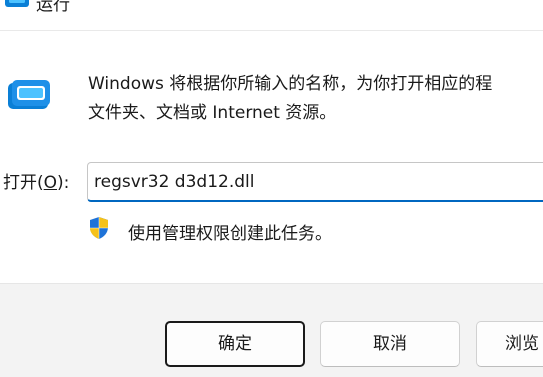  What do you see at coordinates (230, 234) in the screenshot?
I see `admin-note: 使用管理权限创建此任务。` at bounding box center [230, 234].